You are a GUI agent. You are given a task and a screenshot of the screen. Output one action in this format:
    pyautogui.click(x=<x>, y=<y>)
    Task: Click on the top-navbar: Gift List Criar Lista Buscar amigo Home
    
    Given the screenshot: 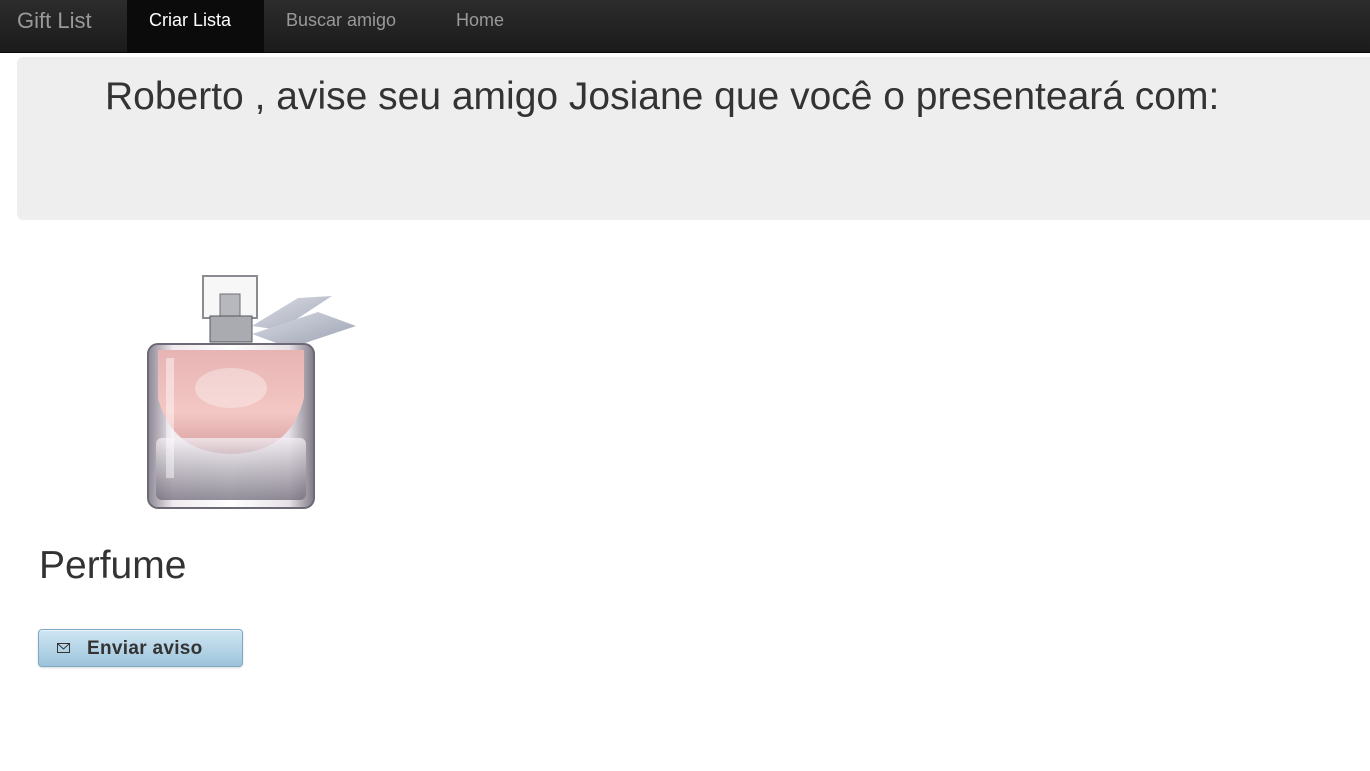 What is the action you would take?
    pyautogui.click(x=685, y=26)
    